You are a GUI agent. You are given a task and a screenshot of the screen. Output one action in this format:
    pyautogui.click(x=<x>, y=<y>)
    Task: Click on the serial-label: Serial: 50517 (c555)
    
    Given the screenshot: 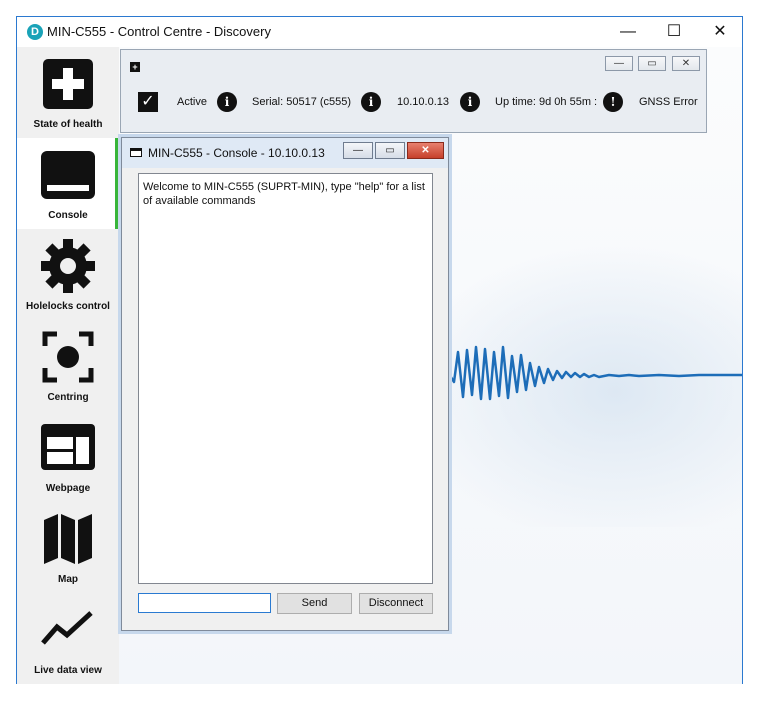 What is the action you would take?
    pyautogui.click(x=302, y=102)
    